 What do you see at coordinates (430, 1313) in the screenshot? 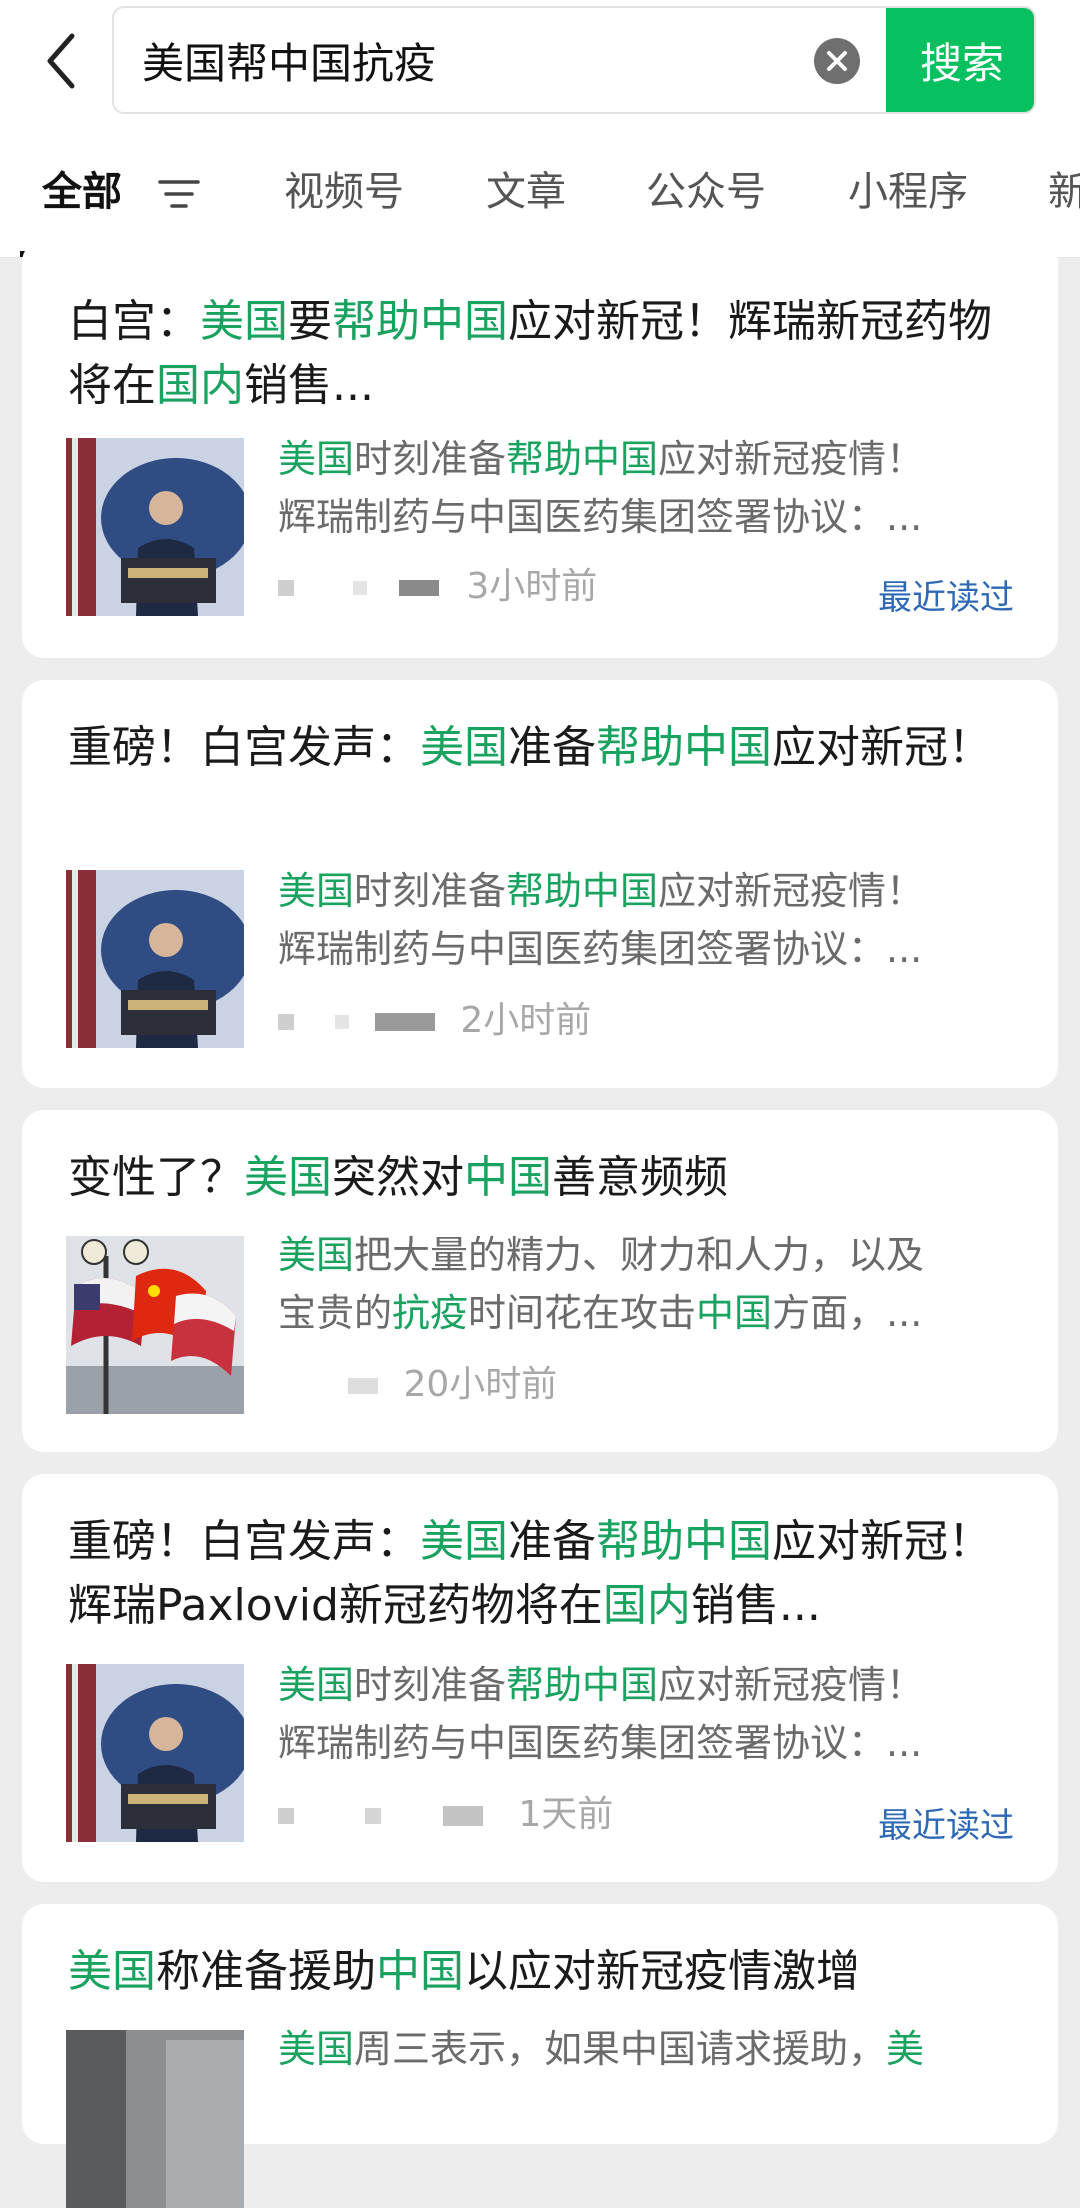
I see `highlighted-keyword: 抗疫` at bounding box center [430, 1313].